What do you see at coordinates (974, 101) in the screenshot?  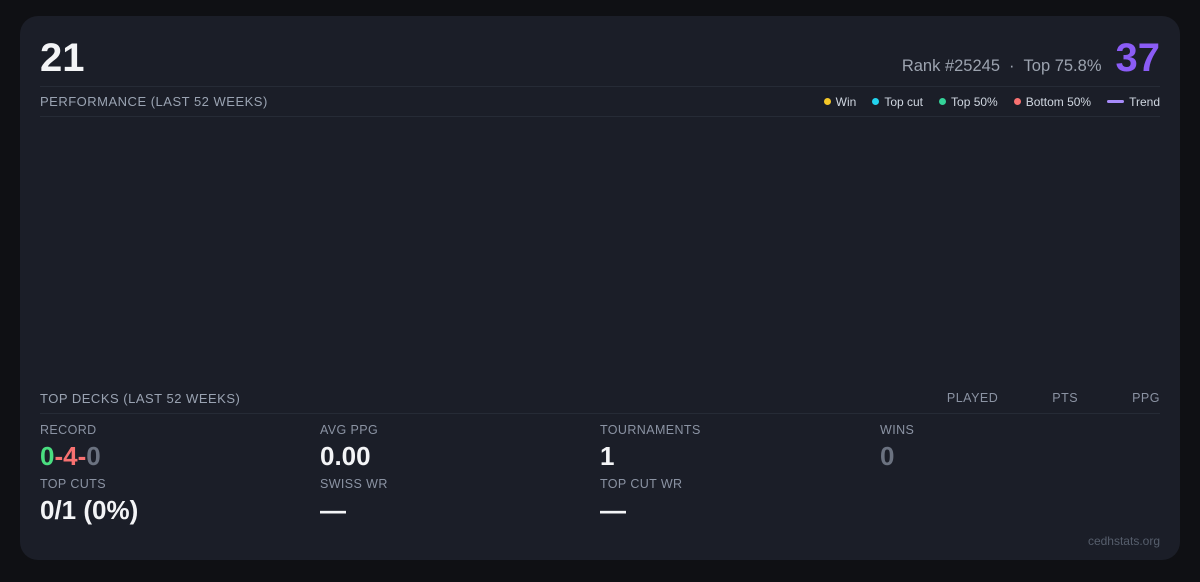 I see `legend-label: Top 50%` at bounding box center [974, 101].